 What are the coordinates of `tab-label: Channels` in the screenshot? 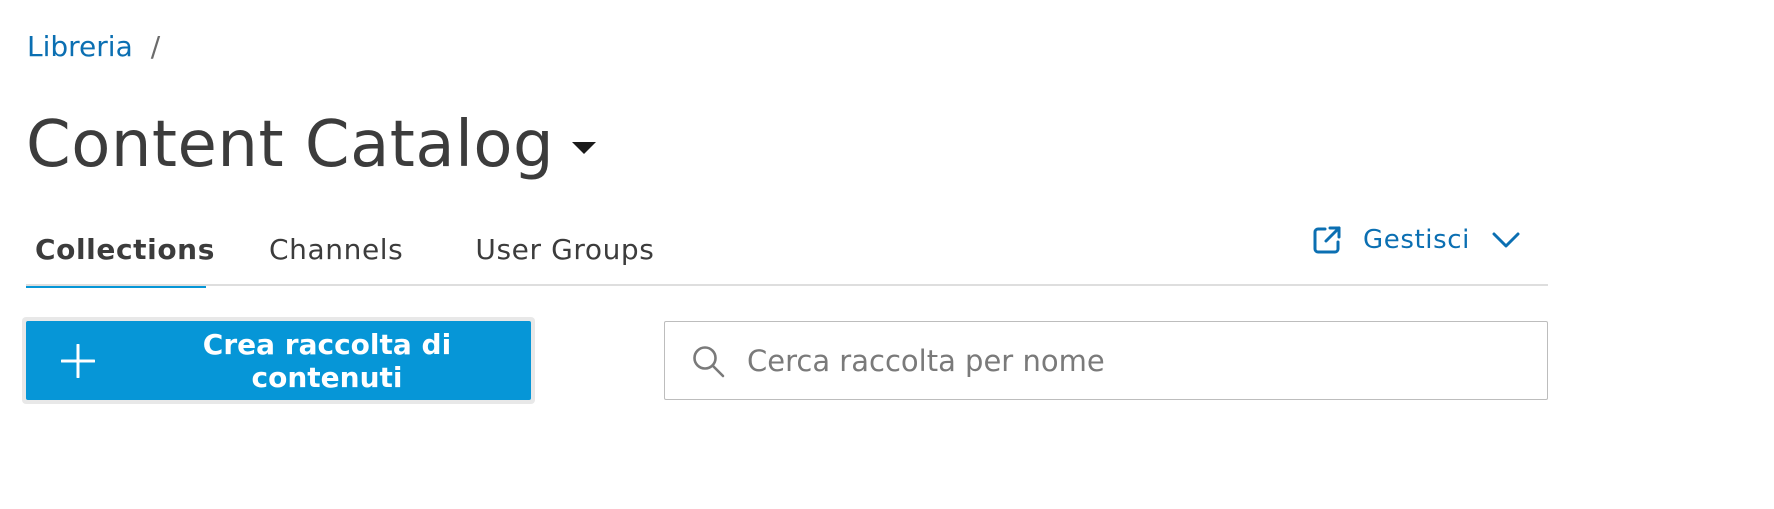 It's located at (336, 249).